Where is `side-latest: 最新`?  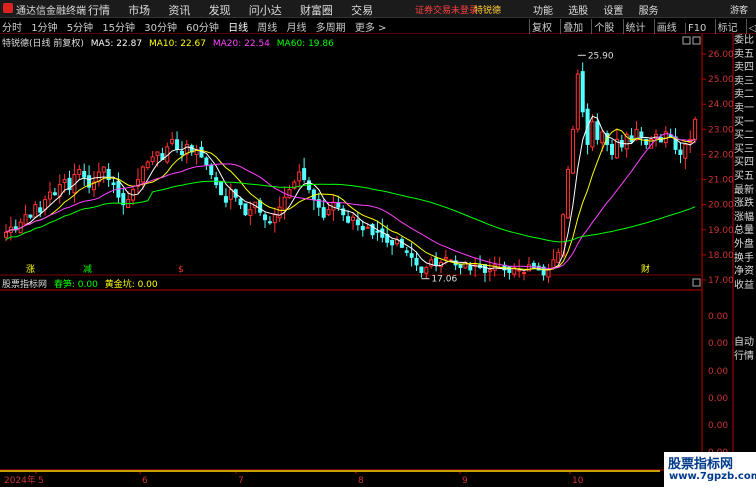 side-latest: 最新 is located at coordinates (744, 190).